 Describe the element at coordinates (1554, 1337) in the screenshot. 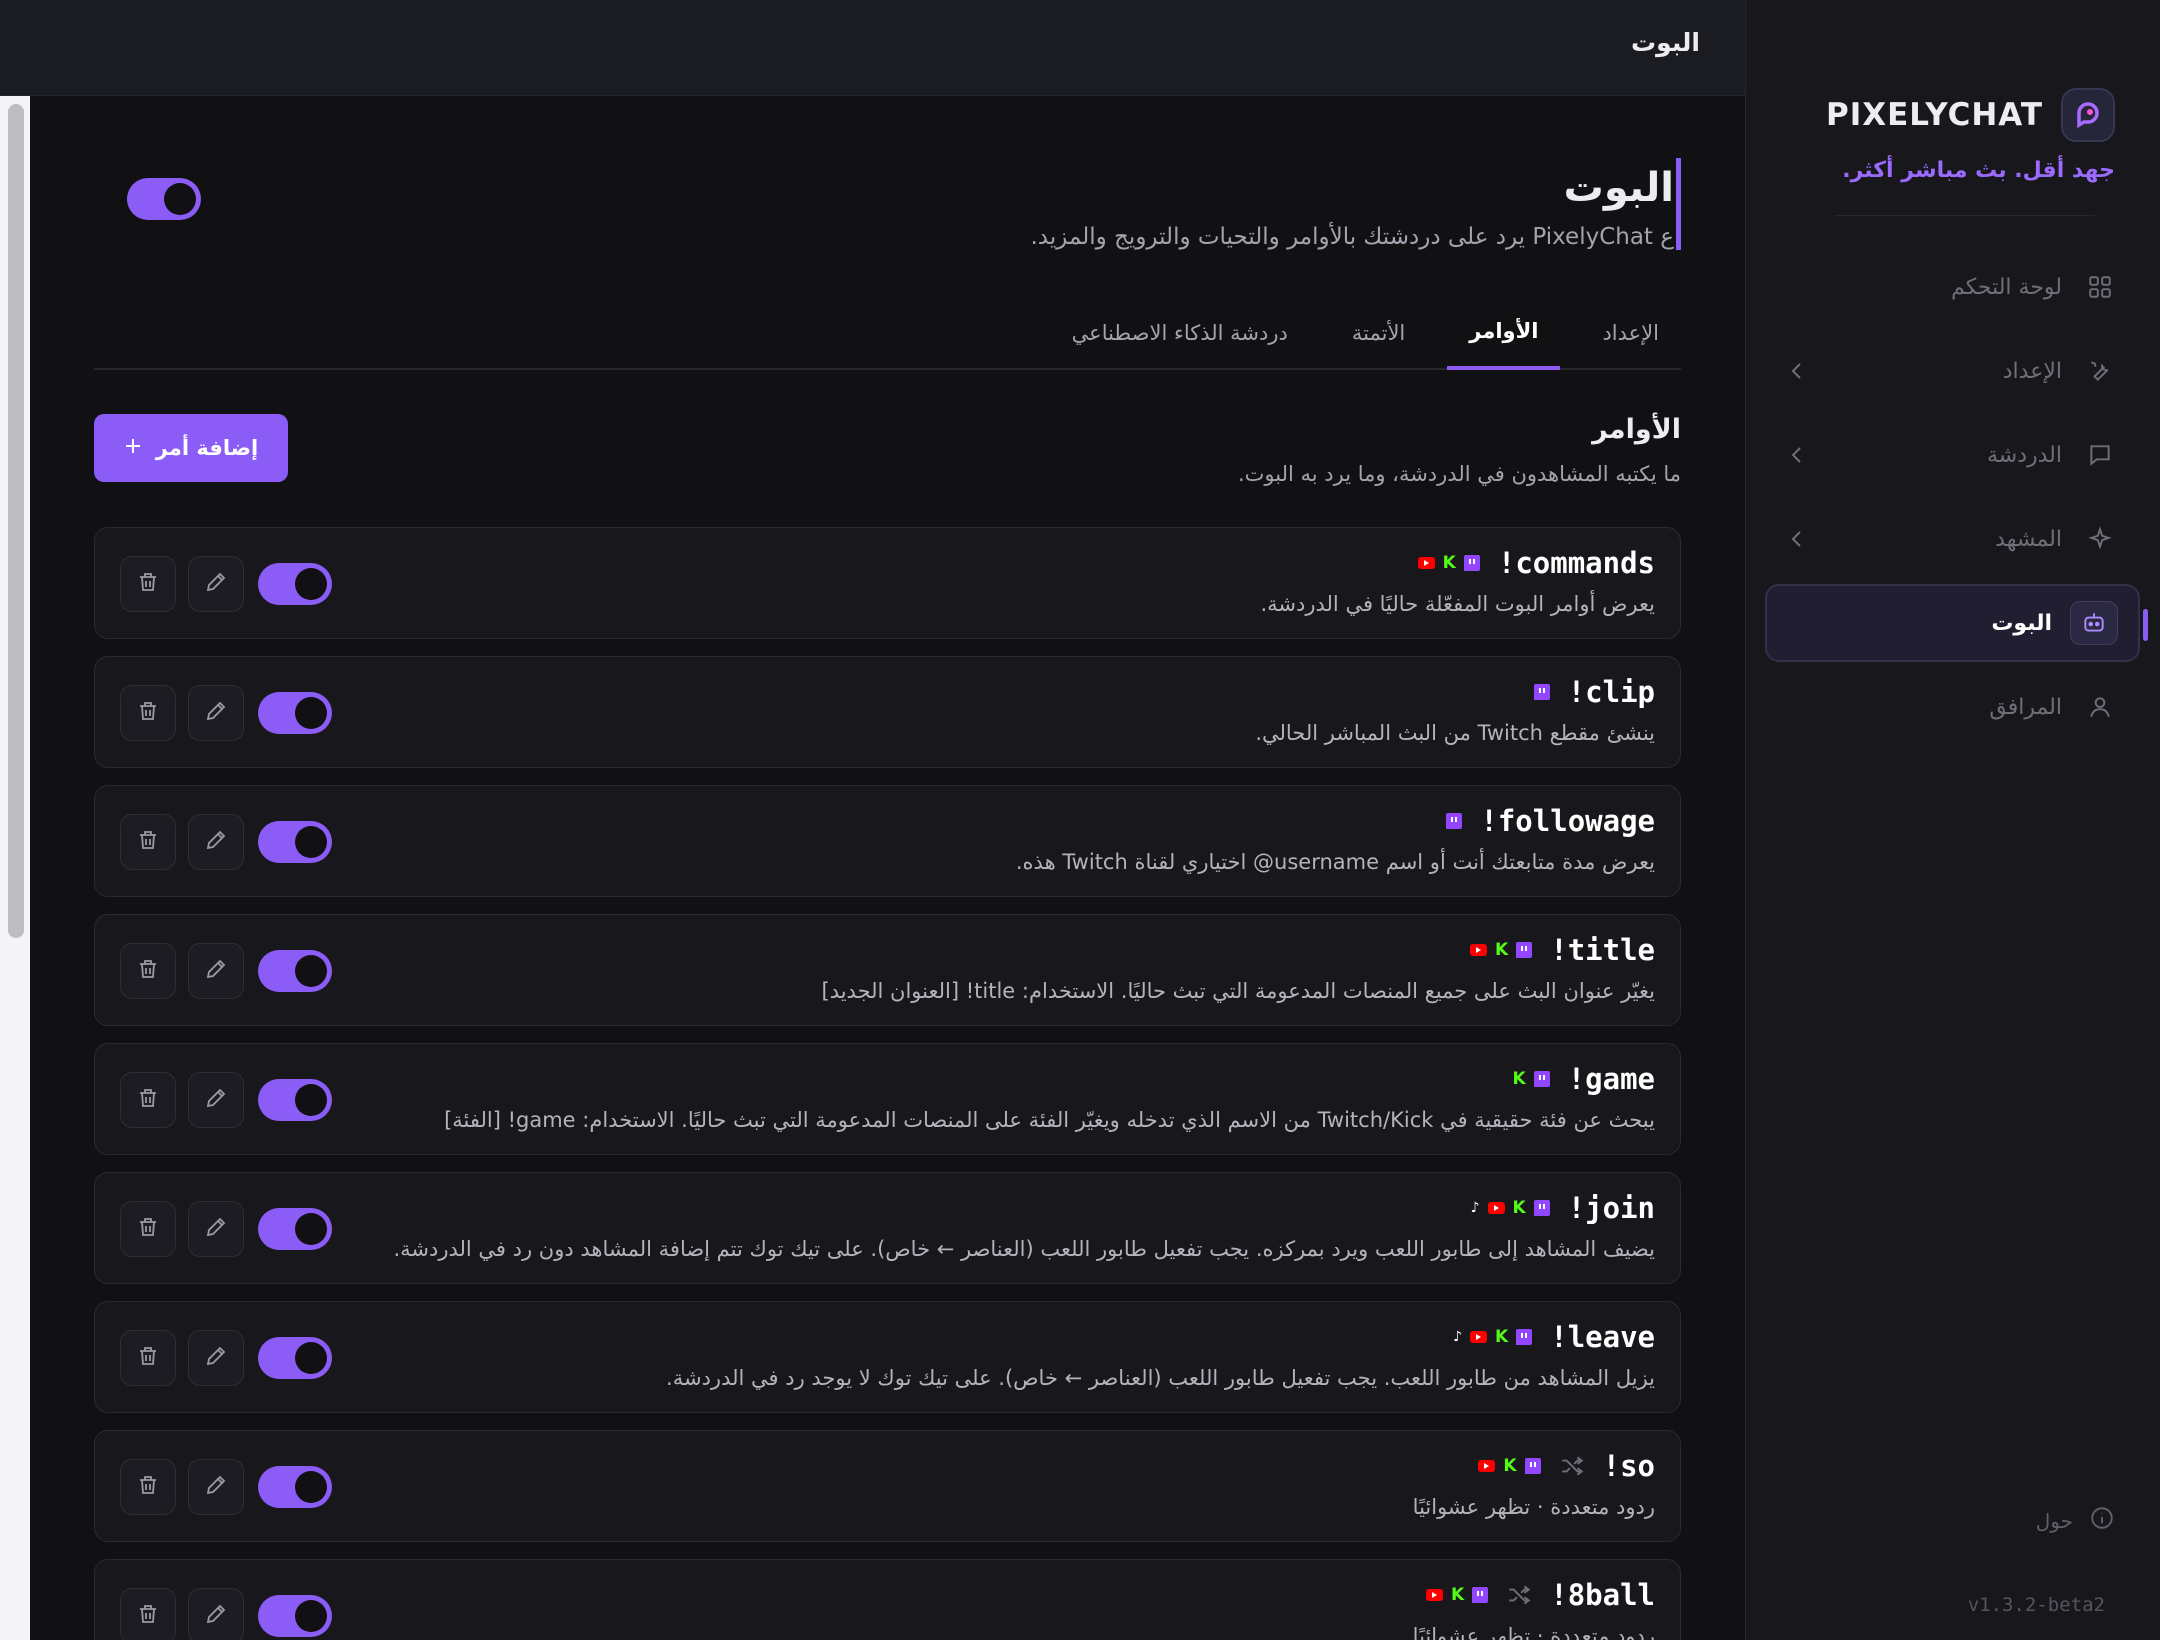

I see `command-header: !leave K ♪` at that location.